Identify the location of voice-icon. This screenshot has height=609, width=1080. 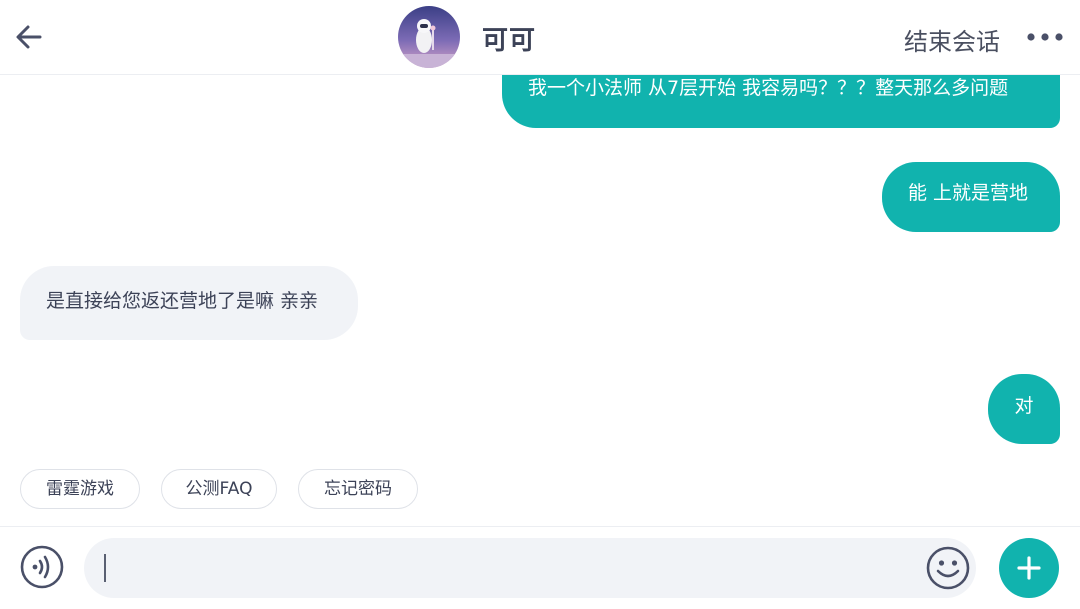
(42, 567).